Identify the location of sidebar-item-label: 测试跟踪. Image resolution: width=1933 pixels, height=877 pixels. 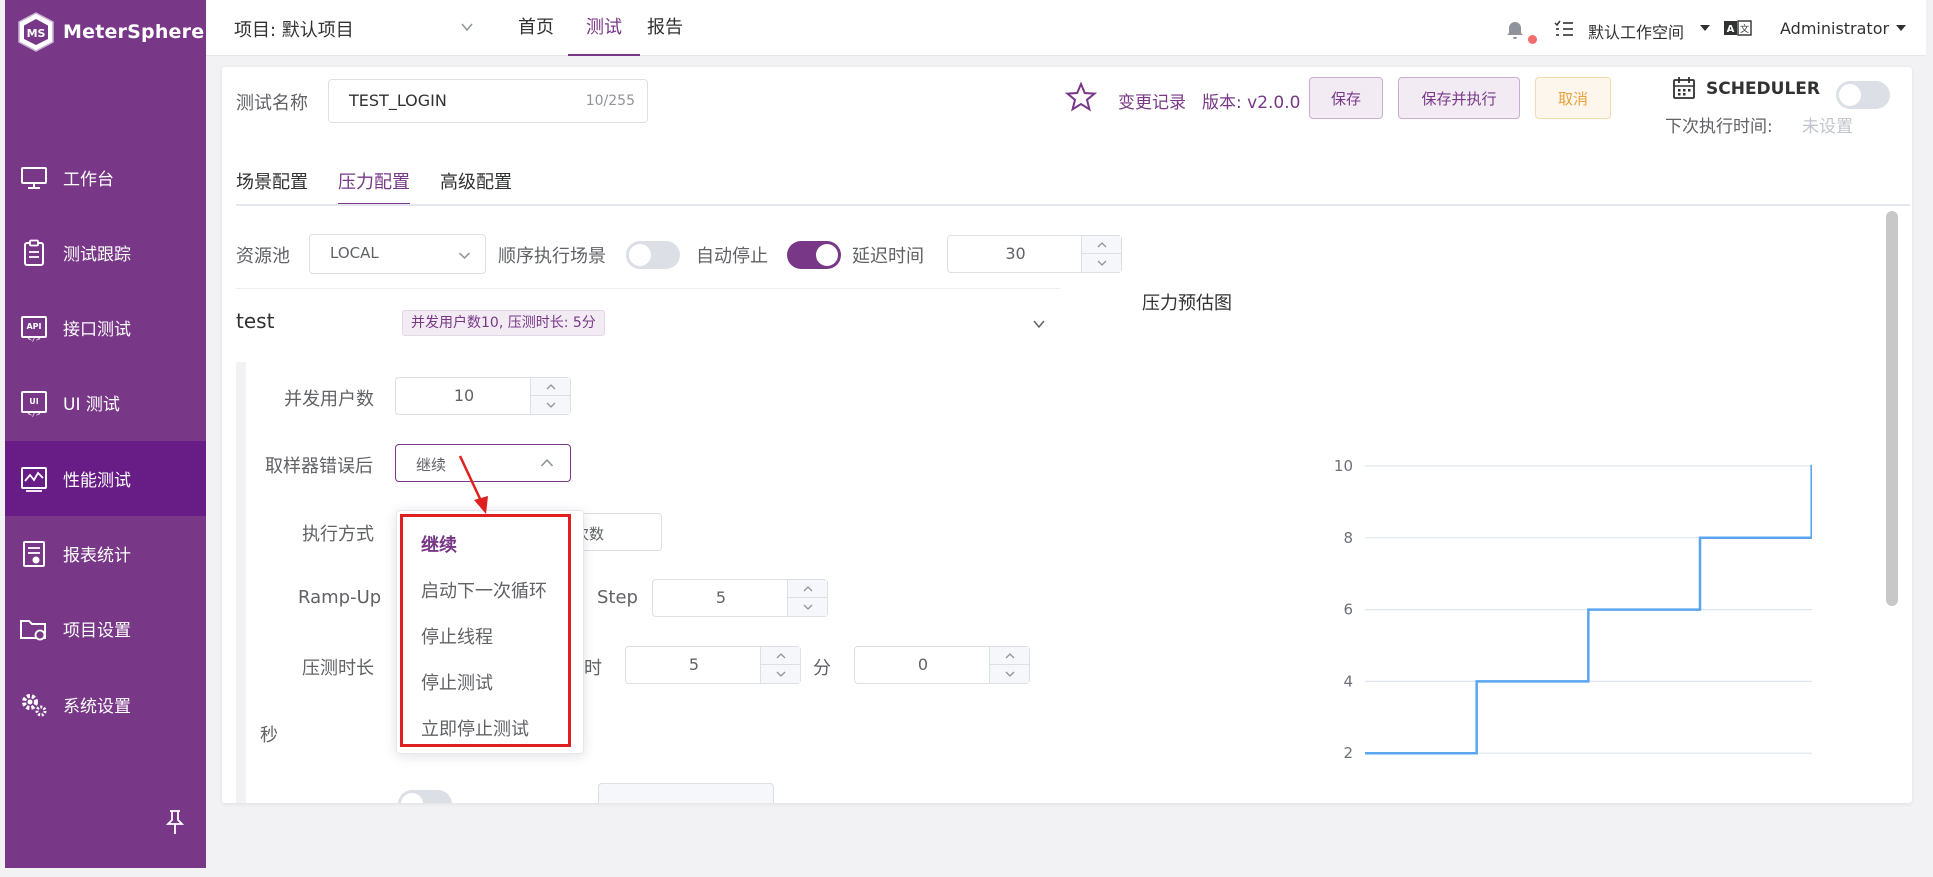
(97, 255).